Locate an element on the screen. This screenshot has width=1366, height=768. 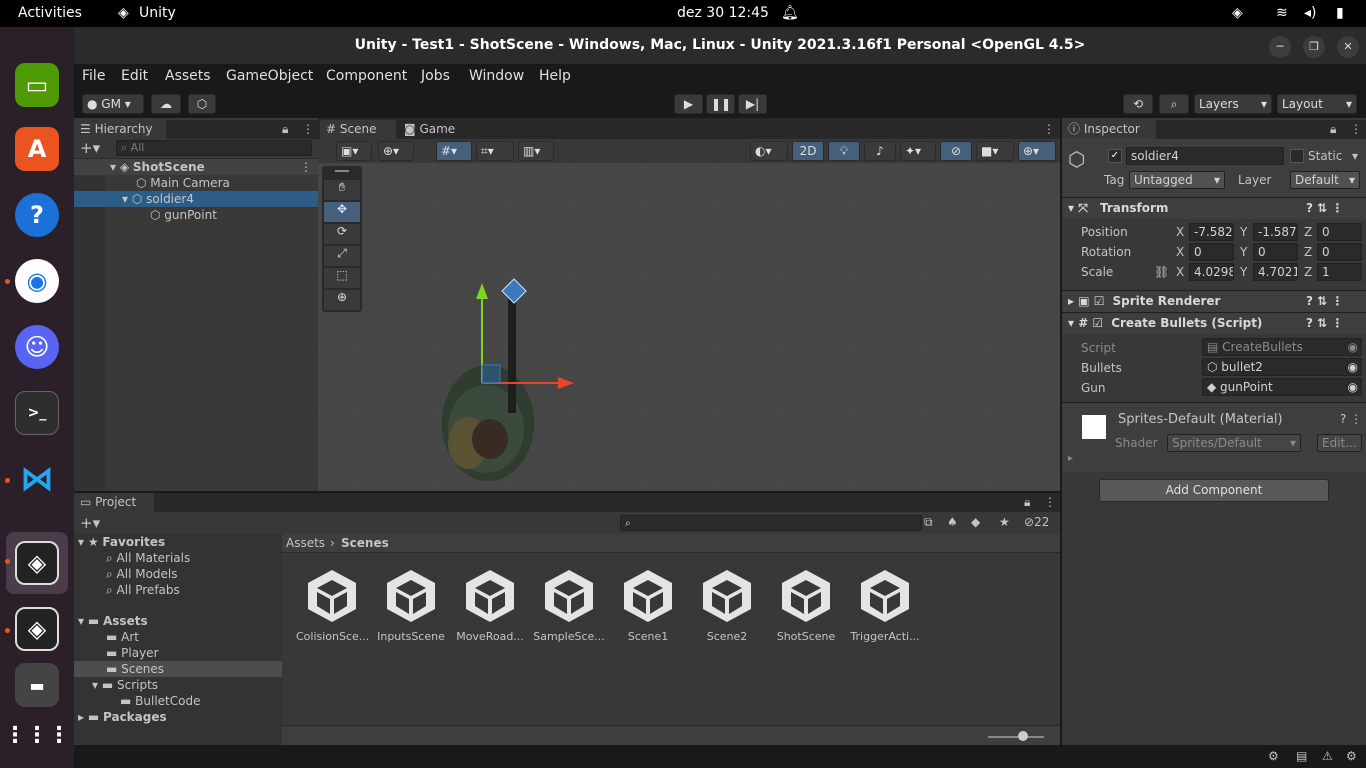
scale-z-field: 1 is located at coordinates (1339, 272).